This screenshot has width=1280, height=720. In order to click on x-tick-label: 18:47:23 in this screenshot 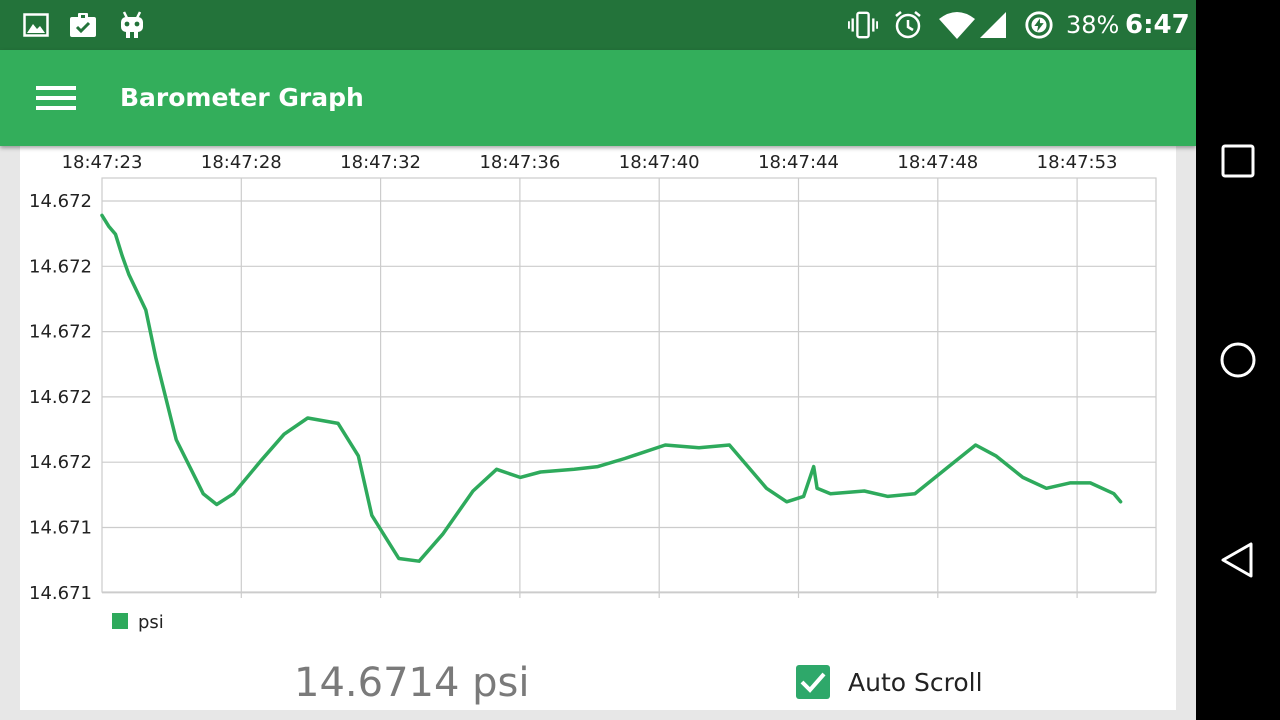, I will do `click(102, 162)`.